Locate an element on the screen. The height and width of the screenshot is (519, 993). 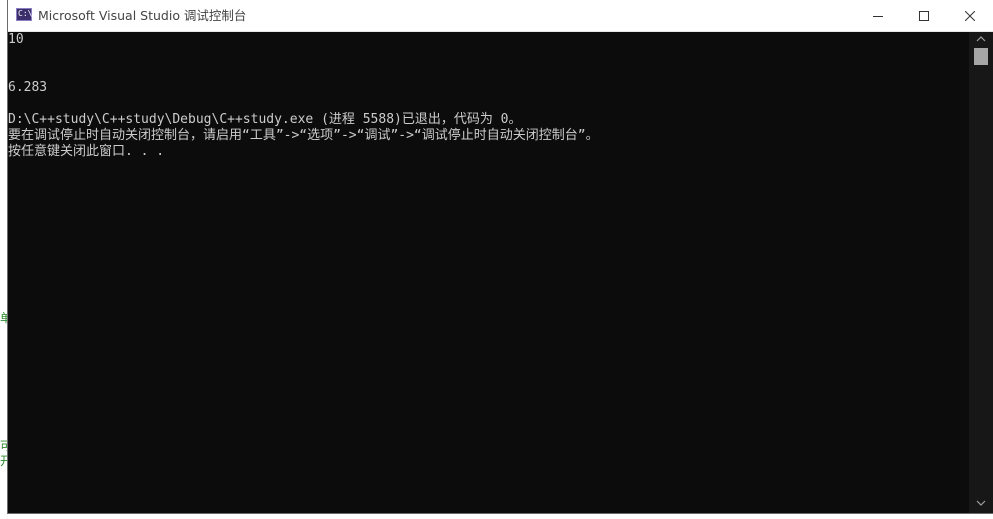
scroll-down-button is located at coordinates (981, 503).